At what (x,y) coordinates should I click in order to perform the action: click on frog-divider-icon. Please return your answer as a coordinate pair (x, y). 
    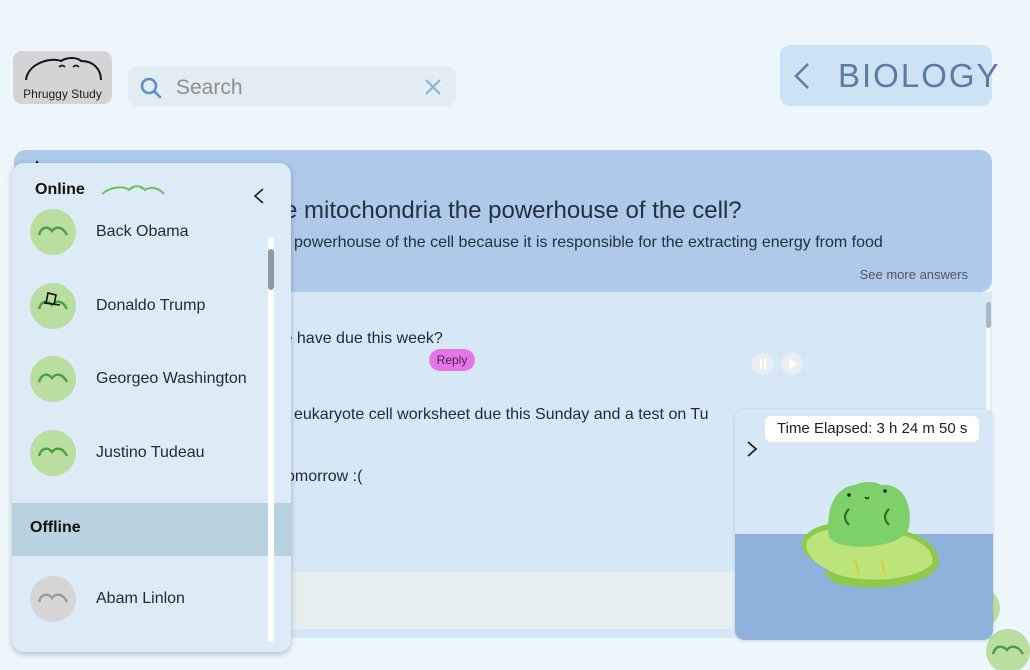
    Looking at the image, I should click on (133, 190).